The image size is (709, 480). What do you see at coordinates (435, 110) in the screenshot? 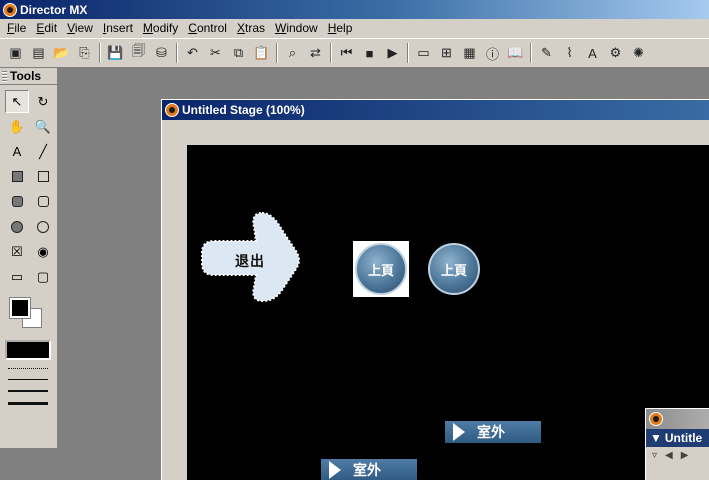
I see `stage-titlebar: Untitled Stage (100%)` at bounding box center [435, 110].